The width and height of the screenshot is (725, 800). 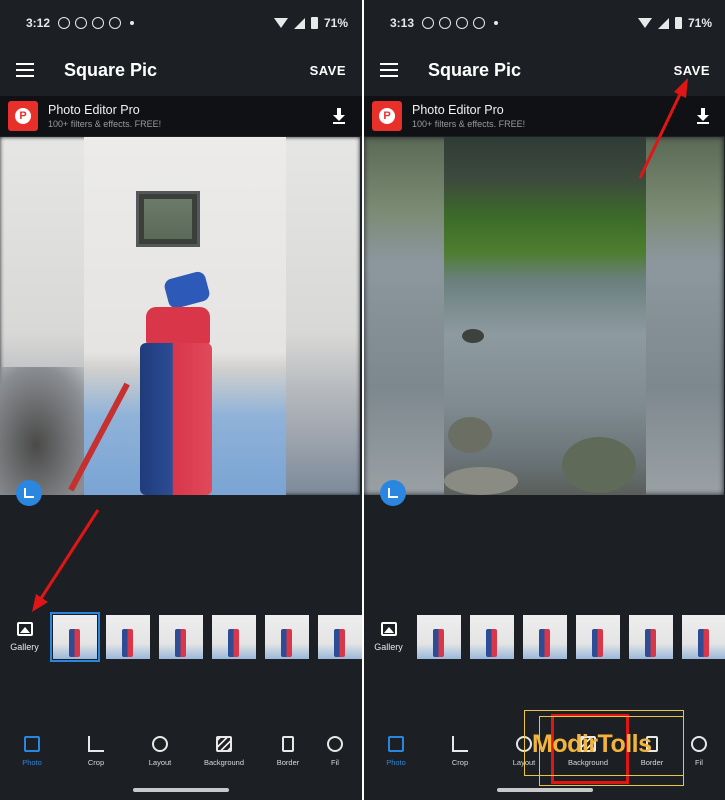 What do you see at coordinates (288, 744) in the screenshot?
I see `border-icon` at bounding box center [288, 744].